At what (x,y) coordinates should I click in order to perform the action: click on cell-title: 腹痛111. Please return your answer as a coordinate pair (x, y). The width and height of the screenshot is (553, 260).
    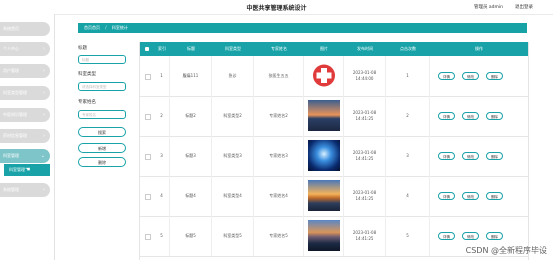
    Looking at the image, I should click on (191, 76).